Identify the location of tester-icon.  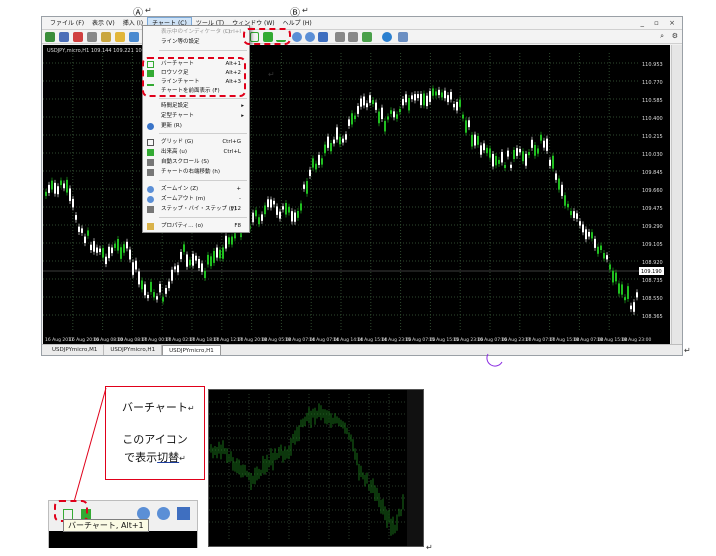
(134, 37).